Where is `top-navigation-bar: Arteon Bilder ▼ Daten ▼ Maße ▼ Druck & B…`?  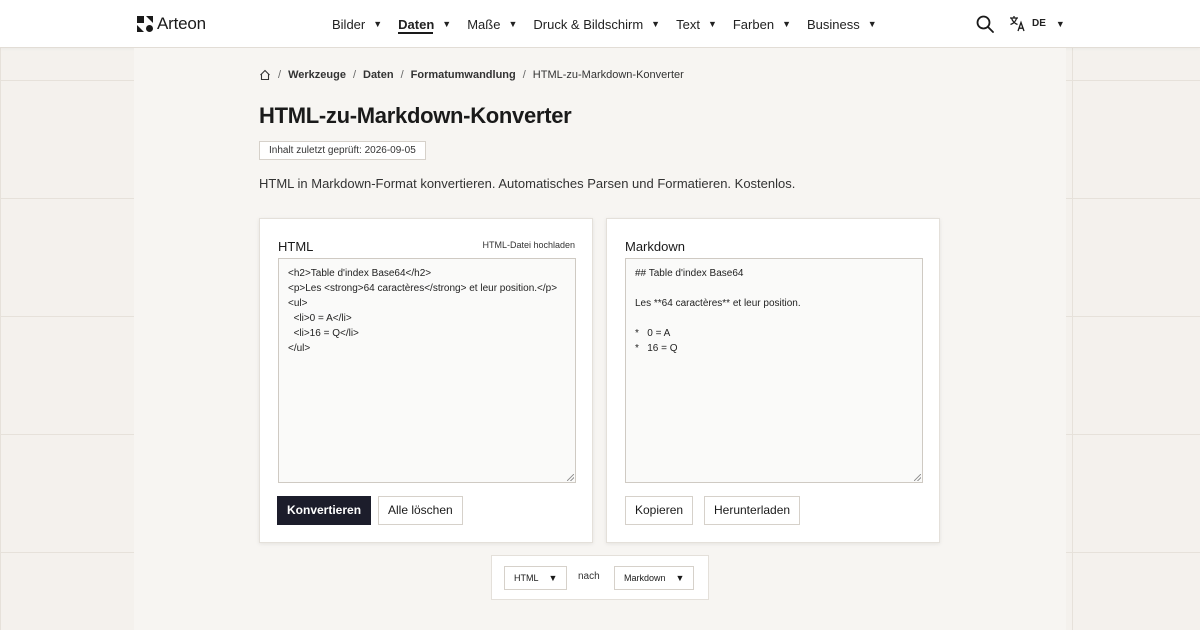 top-navigation-bar: Arteon Bilder ▼ Daten ▼ Maße ▼ Druck & B… is located at coordinates (600, 24).